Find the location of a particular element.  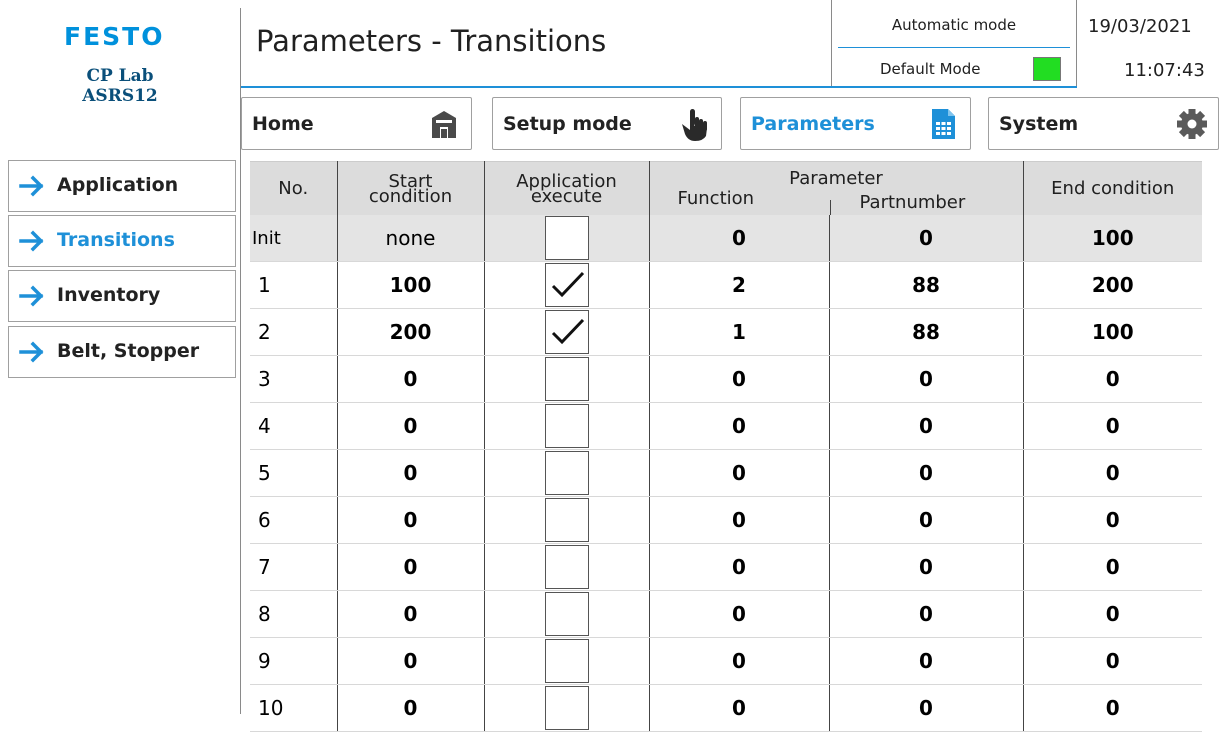

nav-system-button: System is located at coordinates (1103, 123).